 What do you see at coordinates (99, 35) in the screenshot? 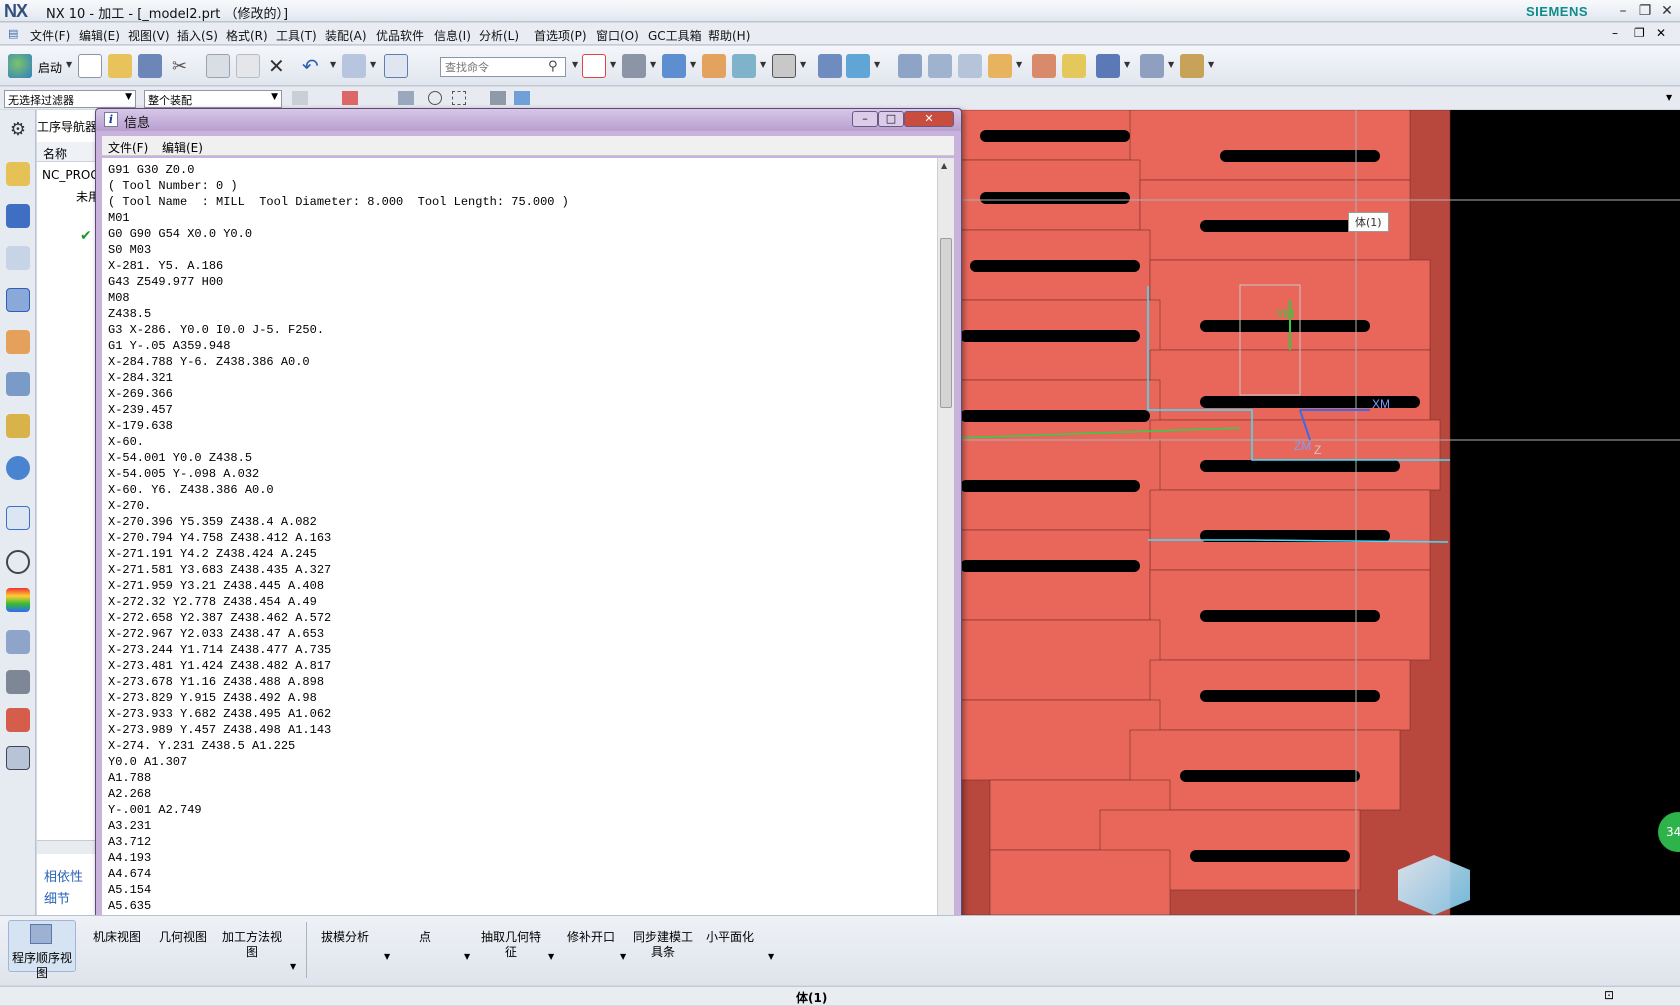
I see `menu-edit: 编辑(E)` at bounding box center [99, 35].